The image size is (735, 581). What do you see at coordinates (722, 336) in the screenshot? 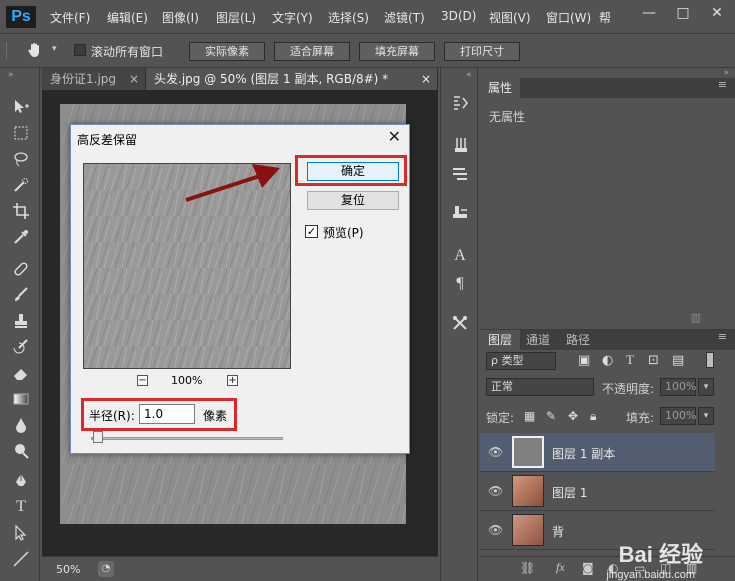
I see `layers-menu-icon: ≡` at bounding box center [722, 336].